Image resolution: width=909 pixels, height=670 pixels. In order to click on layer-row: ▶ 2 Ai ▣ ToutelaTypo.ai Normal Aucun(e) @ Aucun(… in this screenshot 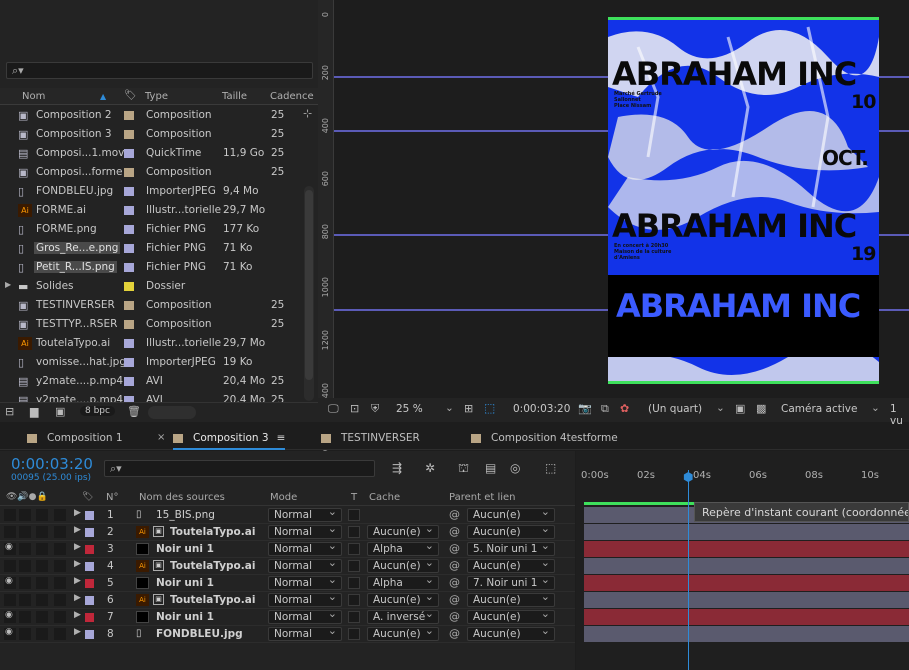, I will do `click(287, 532)`.